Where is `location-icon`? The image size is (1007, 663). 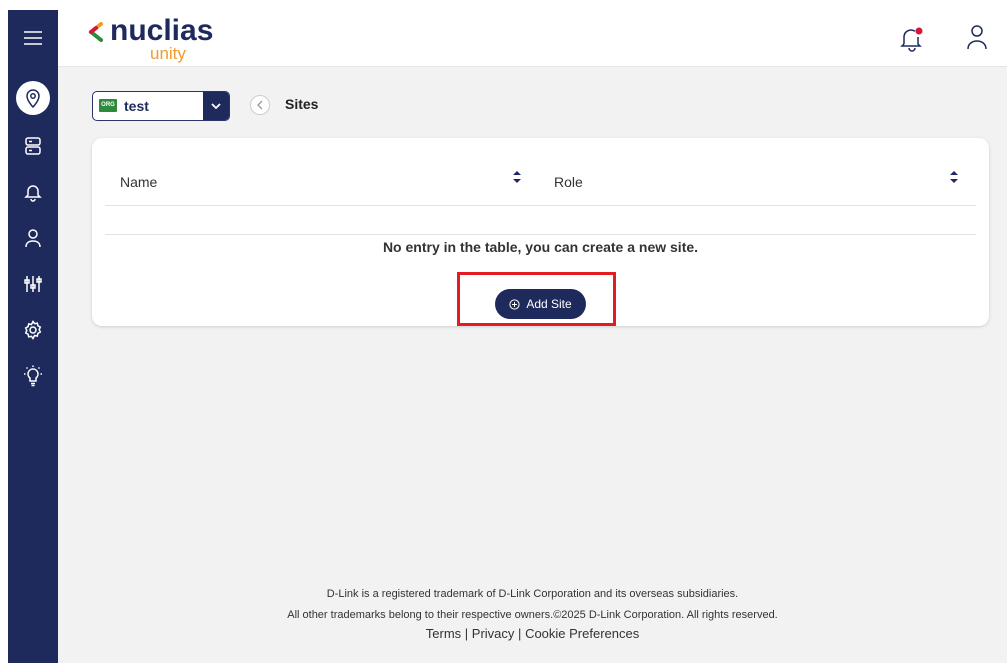 location-icon is located at coordinates (33, 98).